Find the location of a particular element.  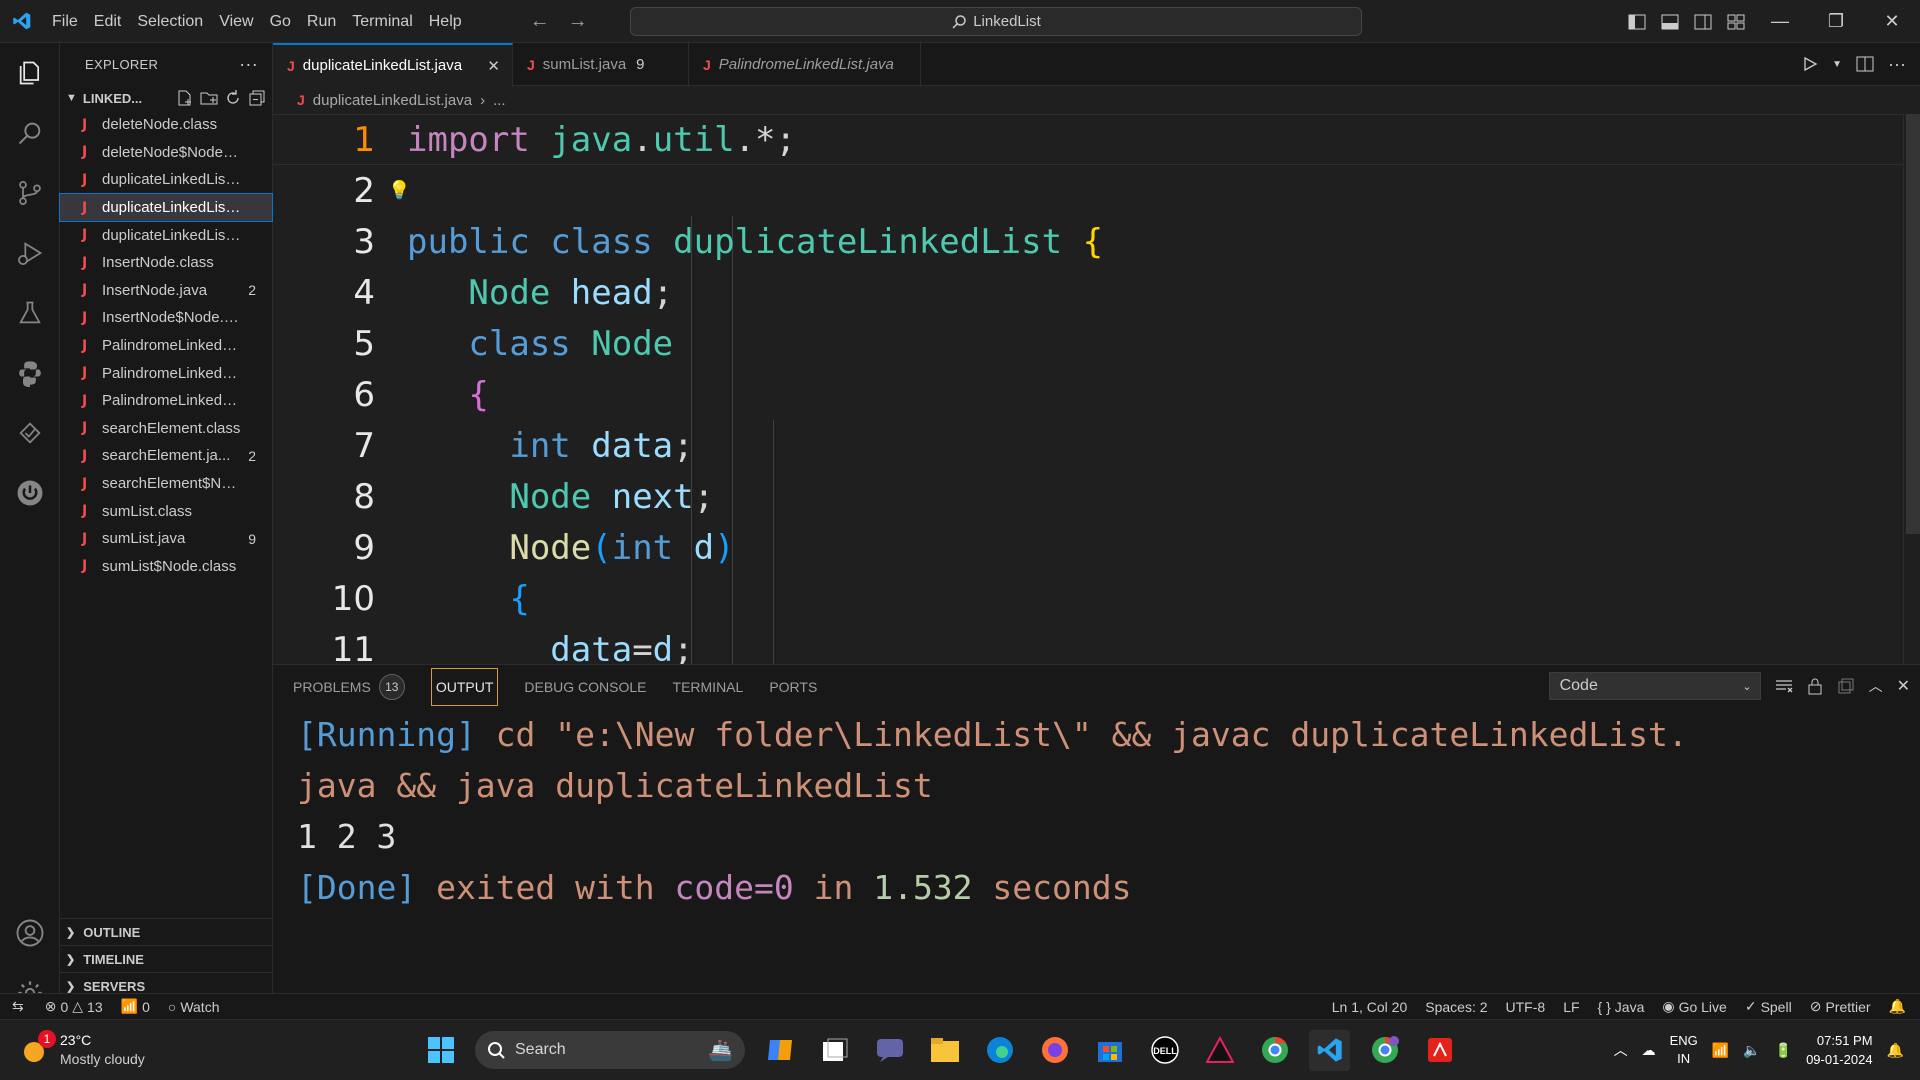

restore-icon: ❐ is located at coordinates (1836, 21).